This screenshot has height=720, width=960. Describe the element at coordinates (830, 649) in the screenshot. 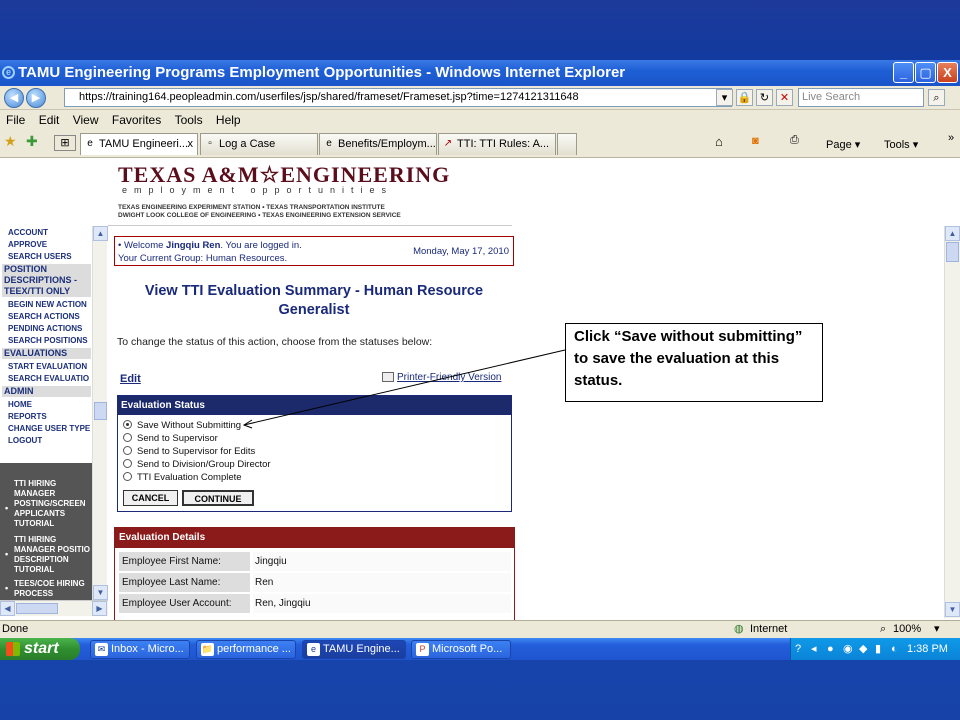

I see `network-icon: ●` at that location.